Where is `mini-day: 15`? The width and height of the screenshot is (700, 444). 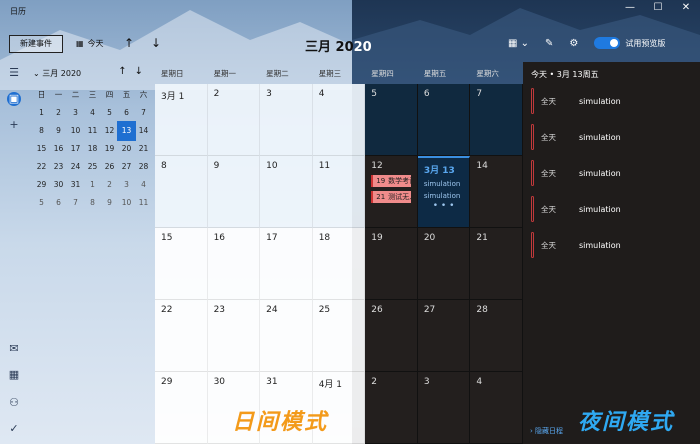
mini-day: 15 is located at coordinates (41, 149).